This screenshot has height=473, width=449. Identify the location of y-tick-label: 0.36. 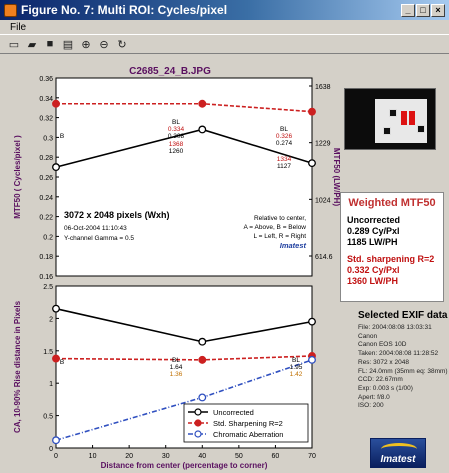
(46, 79).